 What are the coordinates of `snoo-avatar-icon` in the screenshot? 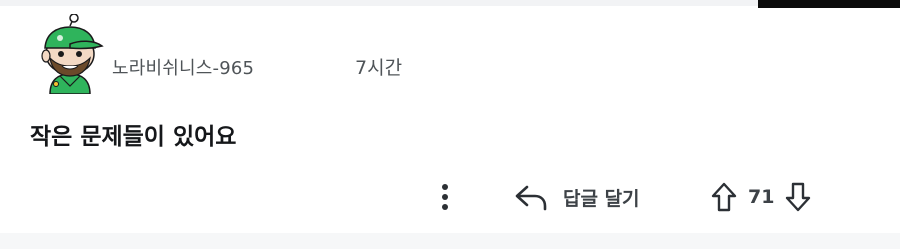 It's located at (72, 54).